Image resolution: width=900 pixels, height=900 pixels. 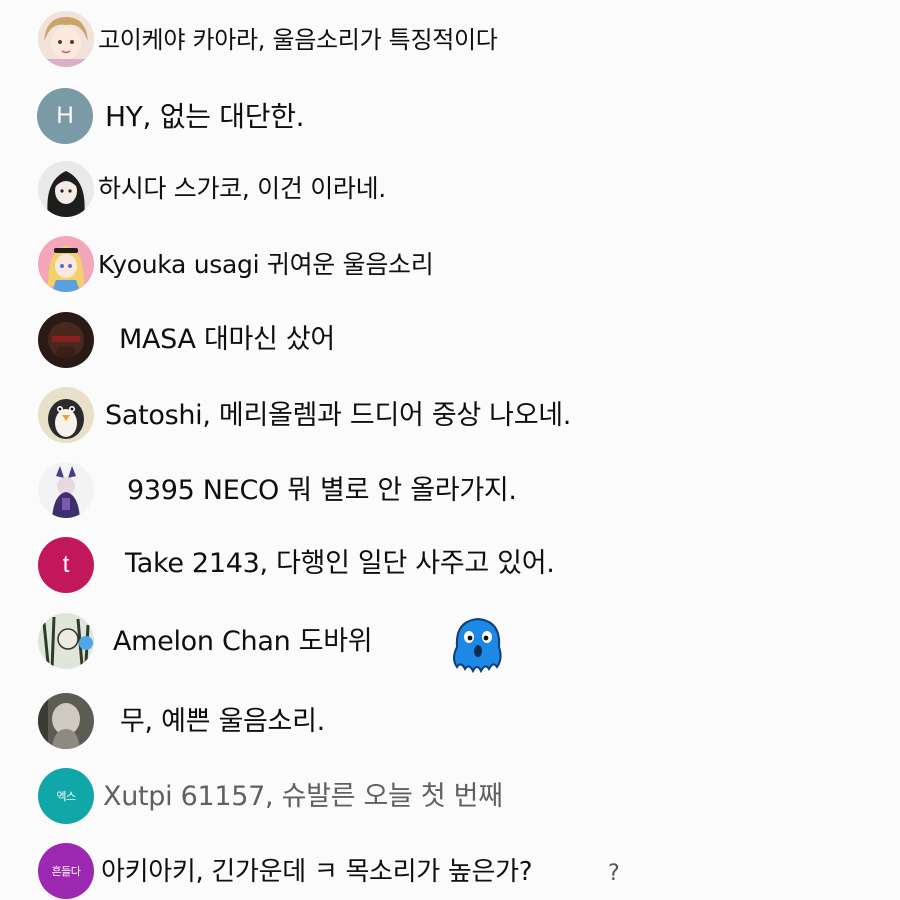 What do you see at coordinates (266, 264) in the screenshot?
I see `chat-message-text: Kyouka usagi 귀여운 울음소리` at bounding box center [266, 264].